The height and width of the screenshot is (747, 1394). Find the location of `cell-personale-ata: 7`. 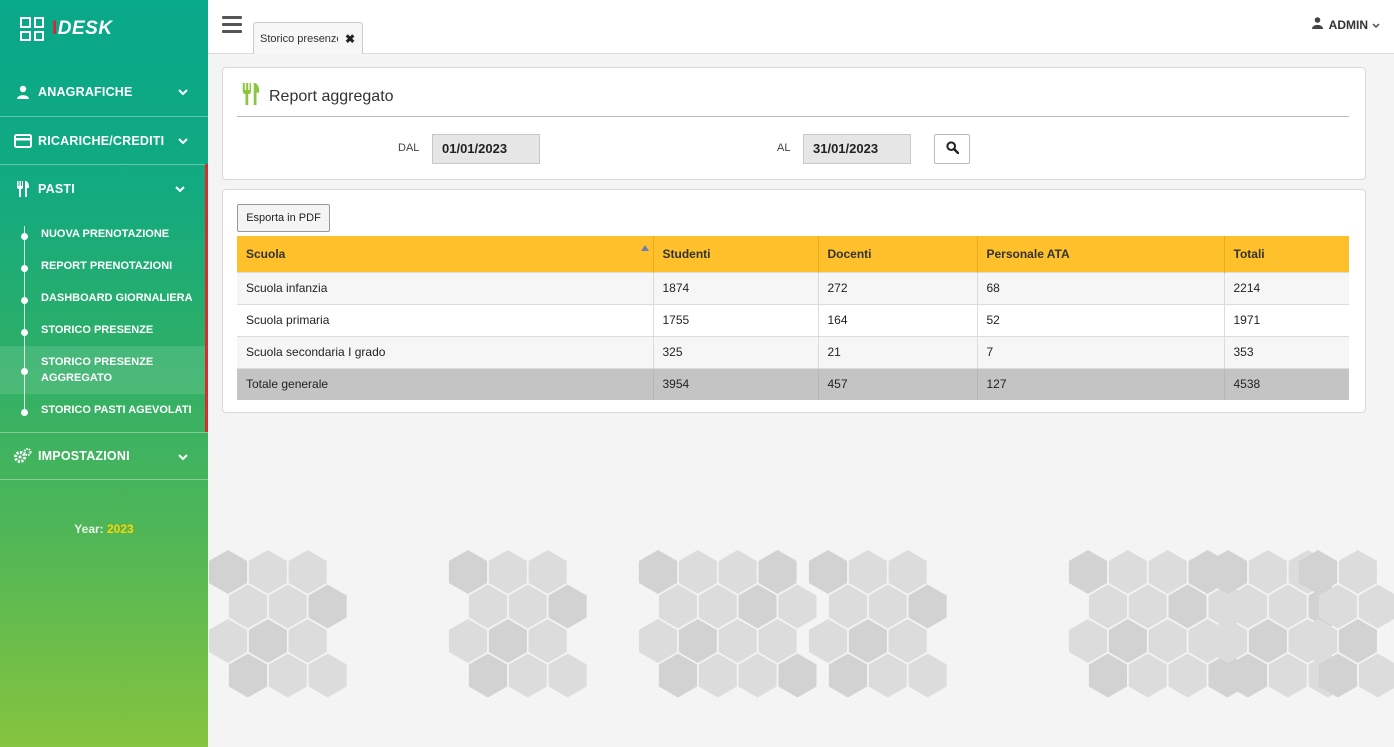

cell-personale-ata: 7 is located at coordinates (1100, 351).